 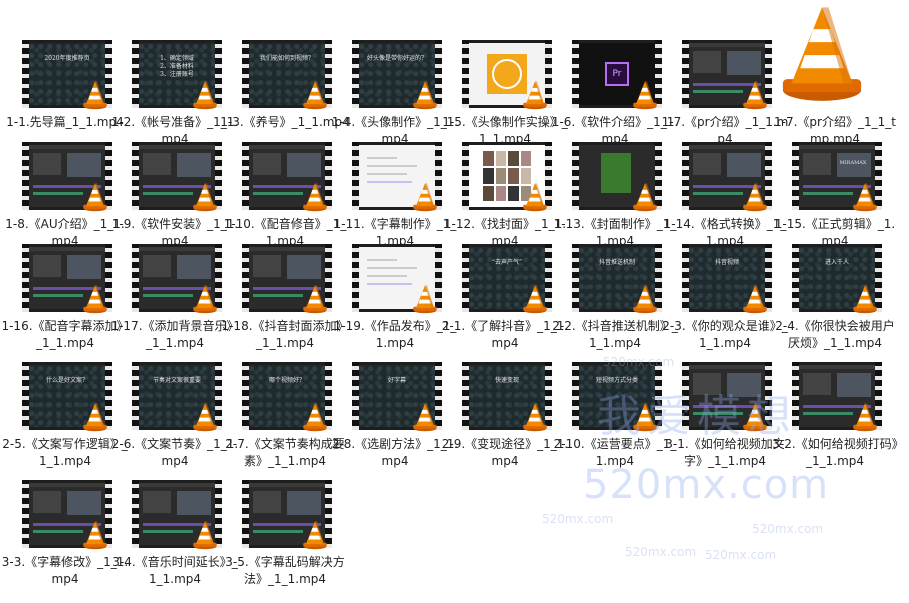 What do you see at coordinates (617, 74) in the screenshot?
I see `premiere-icon: Pr` at bounding box center [617, 74].